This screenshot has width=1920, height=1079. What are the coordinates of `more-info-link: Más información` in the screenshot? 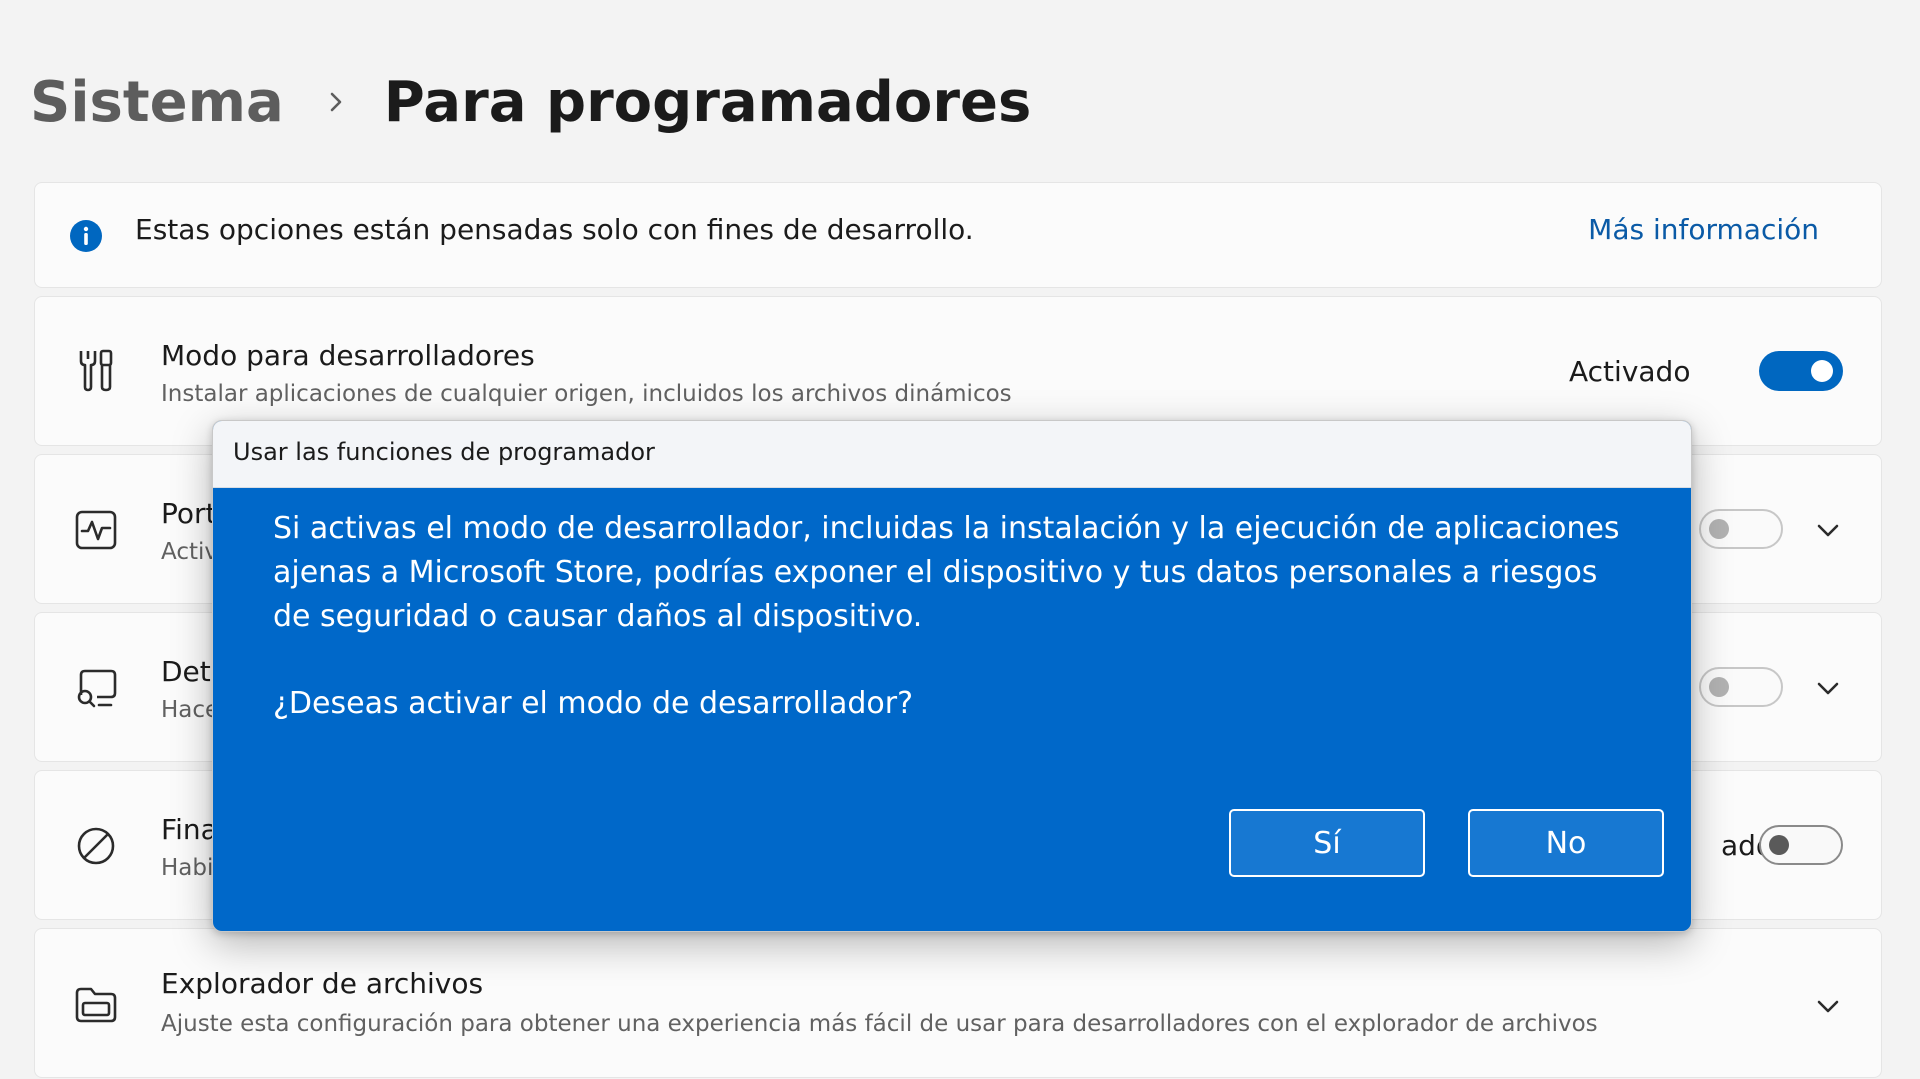 It's located at (1703, 229).